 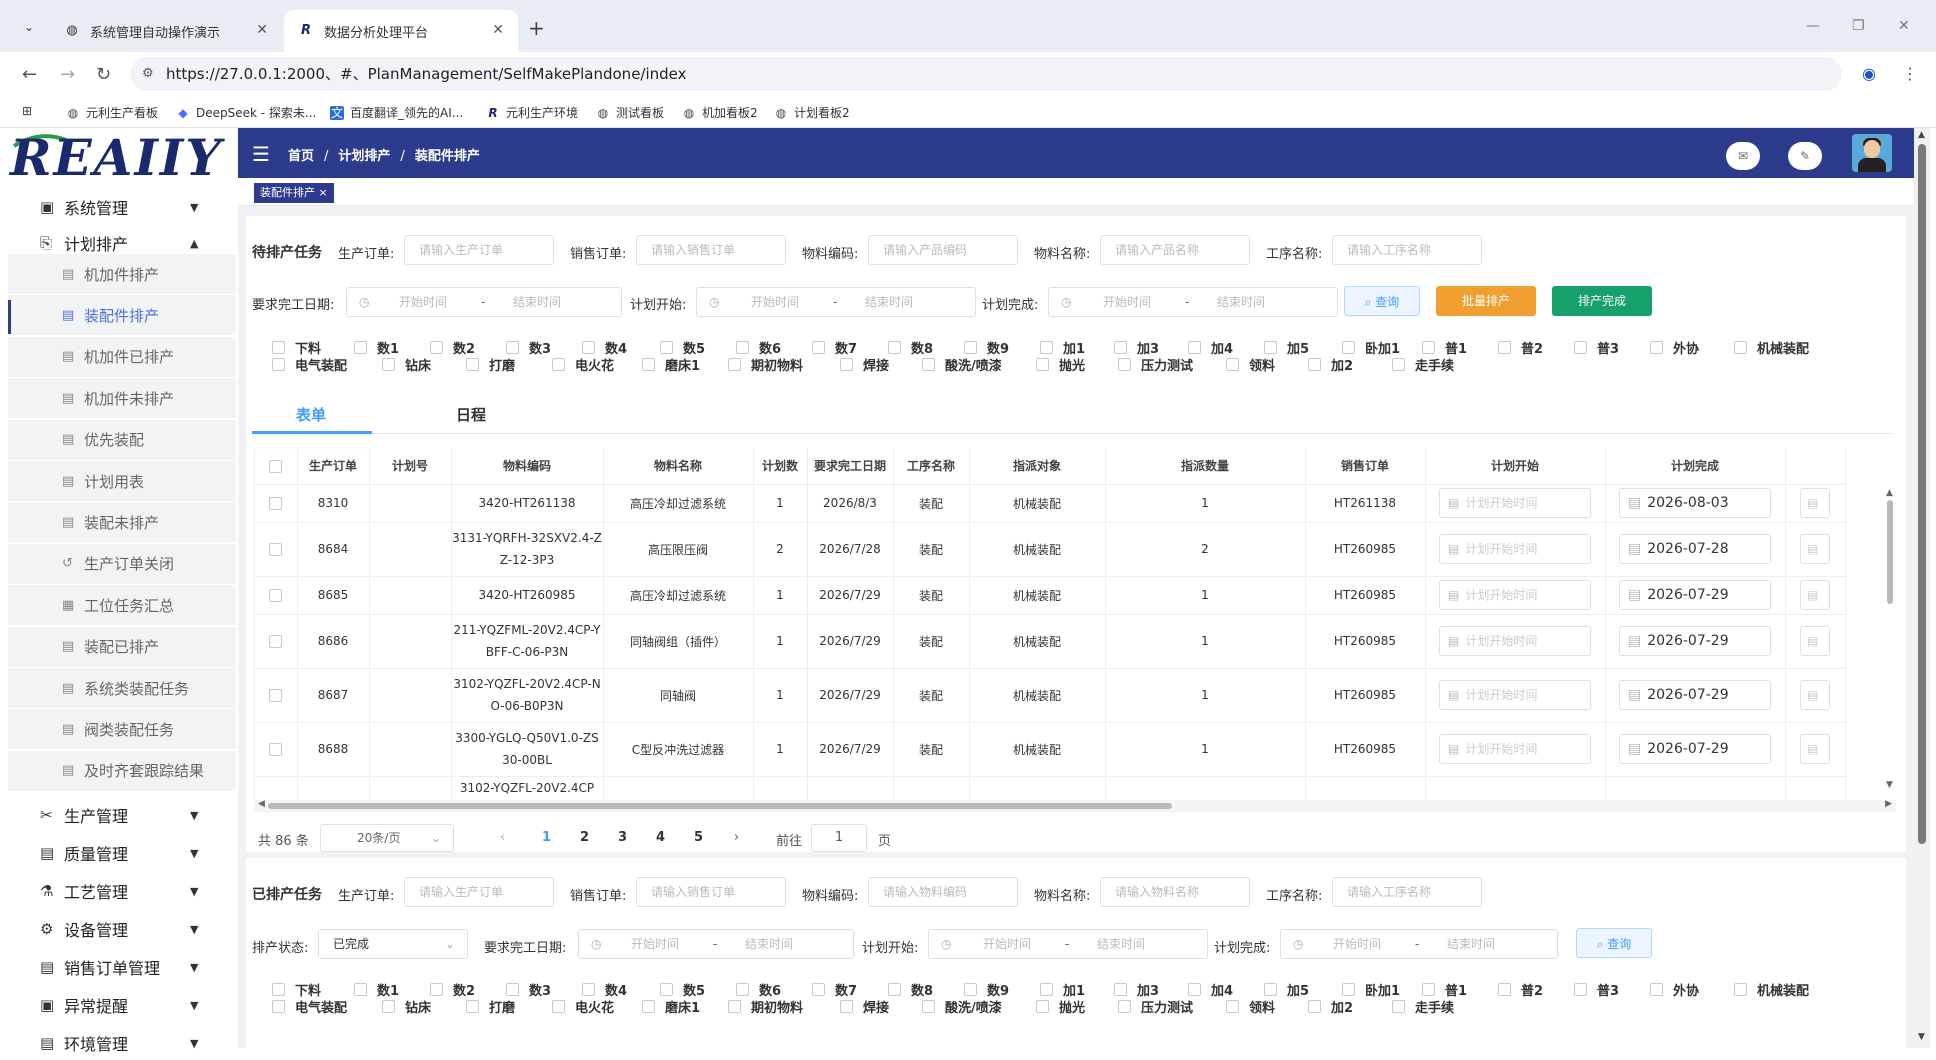 What do you see at coordinates (1250, 1006) in the screenshot?
I see `process-checkbox: 领料` at bounding box center [1250, 1006].